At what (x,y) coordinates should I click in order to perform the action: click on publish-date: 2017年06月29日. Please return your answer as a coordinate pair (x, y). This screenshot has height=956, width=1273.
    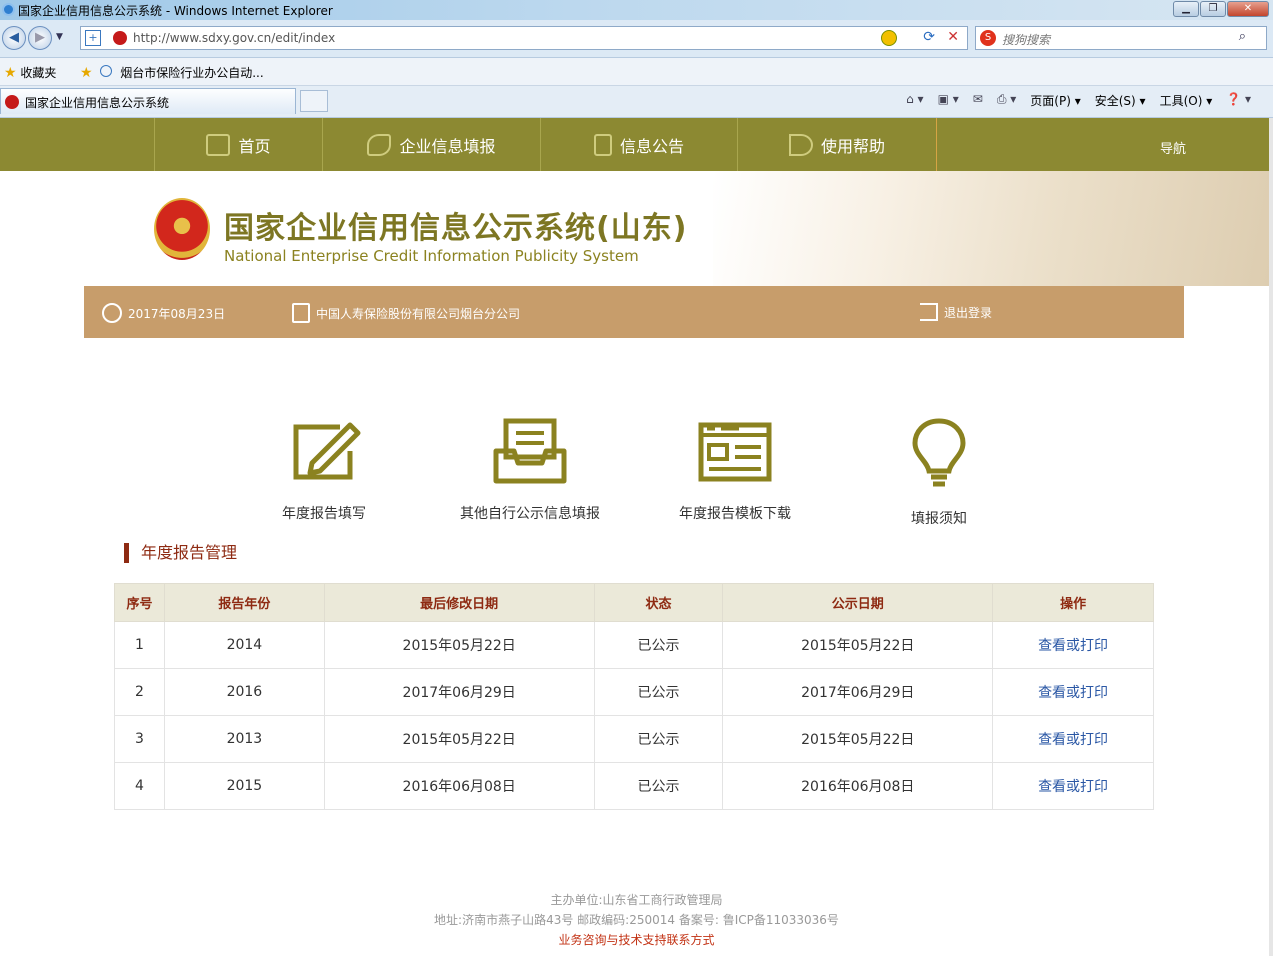
    Looking at the image, I should click on (858, 692).